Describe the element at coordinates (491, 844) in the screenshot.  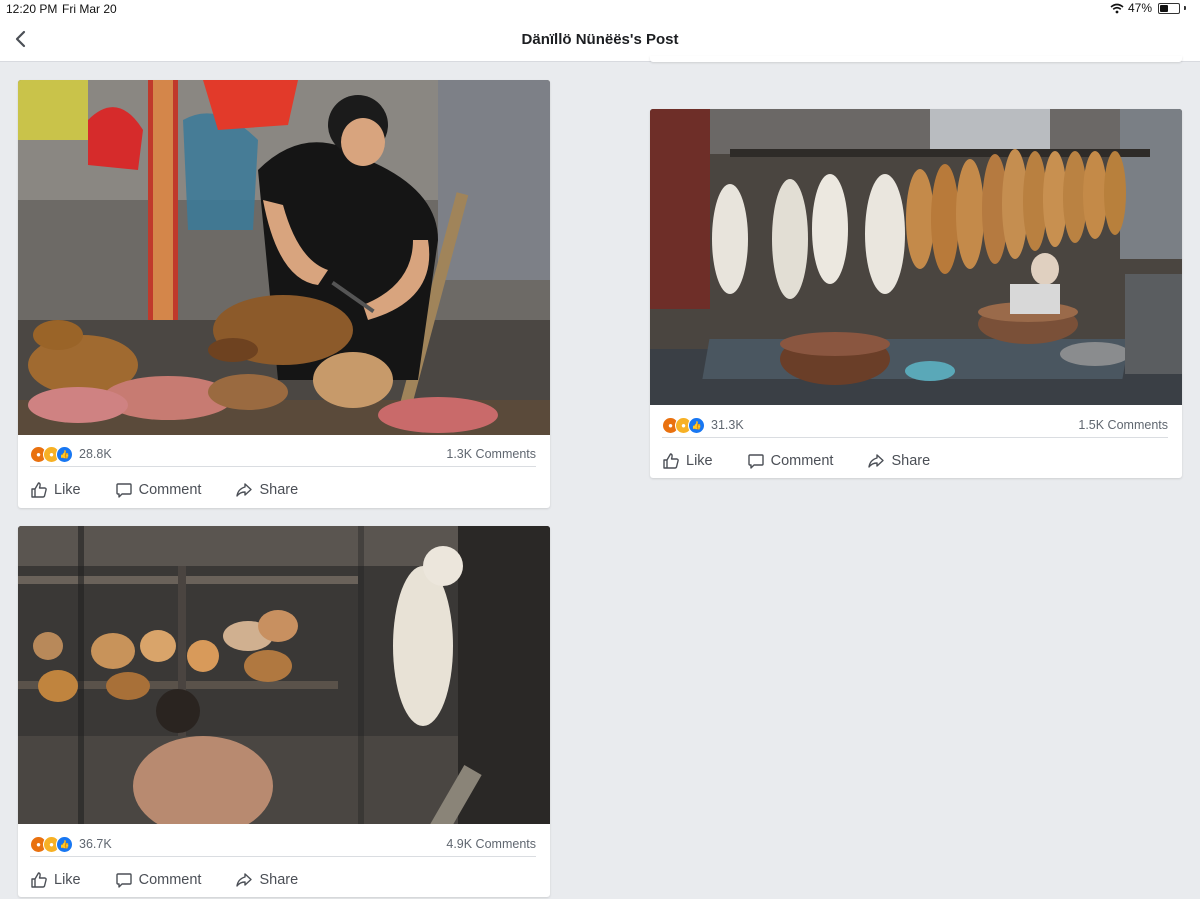
I see `comment-count: 4.9K Comments` at that location.